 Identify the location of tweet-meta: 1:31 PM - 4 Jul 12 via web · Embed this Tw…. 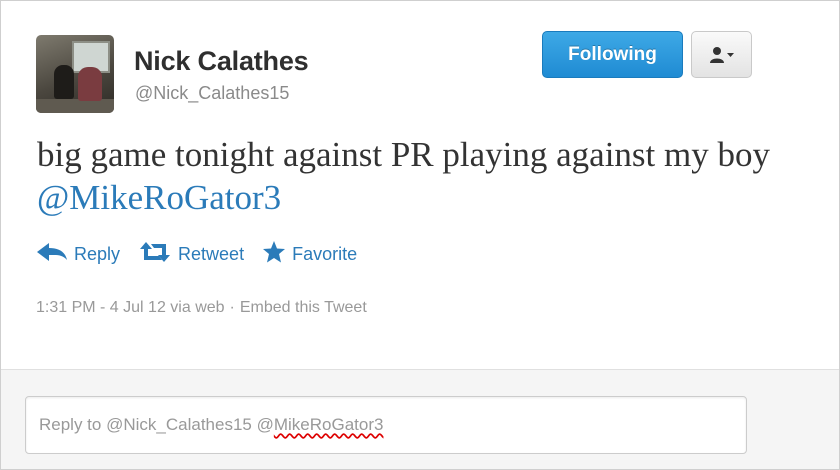
(201, 308).